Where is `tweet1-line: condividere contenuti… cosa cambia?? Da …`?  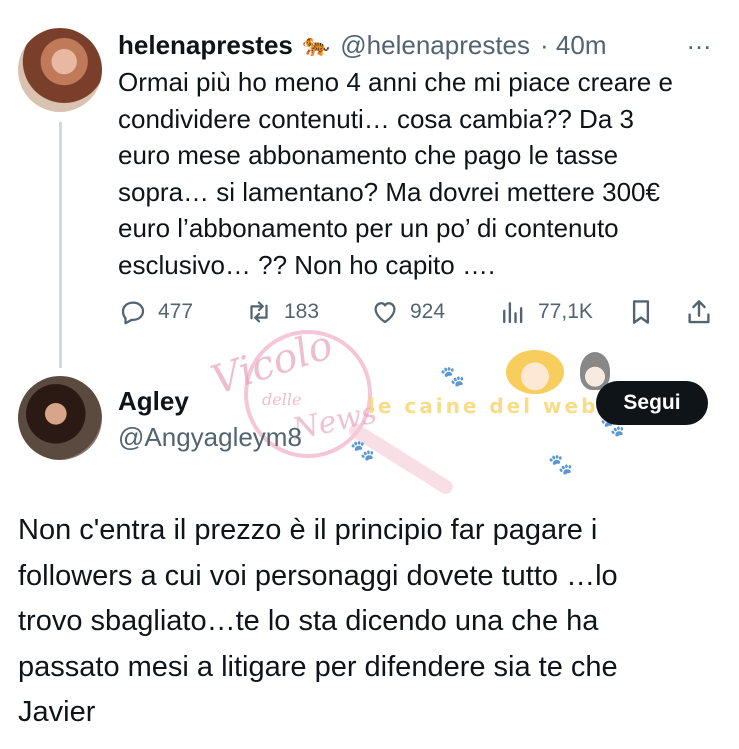 tweet1-line: condividere contenuti… cosa cambia?? Da … is located at coordinates (376, 118).